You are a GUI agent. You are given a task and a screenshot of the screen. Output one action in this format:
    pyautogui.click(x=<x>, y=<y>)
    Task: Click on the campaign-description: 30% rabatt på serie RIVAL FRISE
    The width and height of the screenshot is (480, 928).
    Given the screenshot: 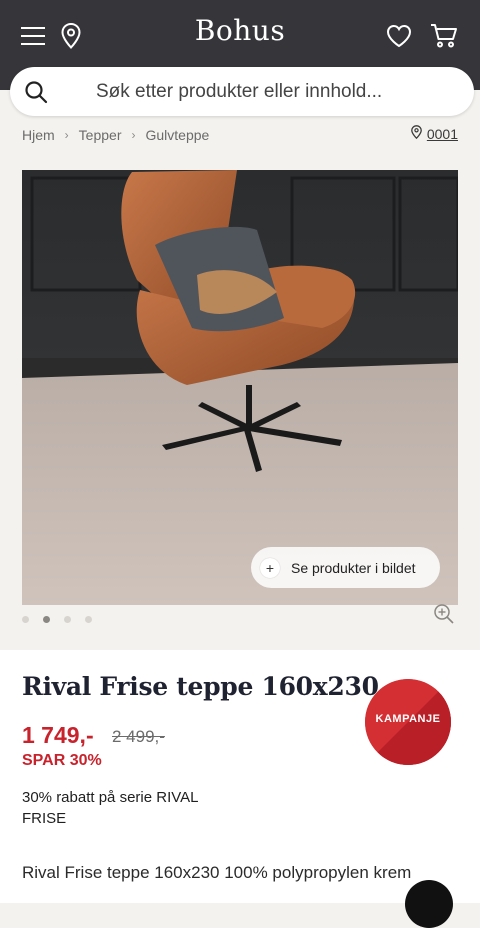 What is the action you would take?
    pyautogui.click(x=110, y=808)
    